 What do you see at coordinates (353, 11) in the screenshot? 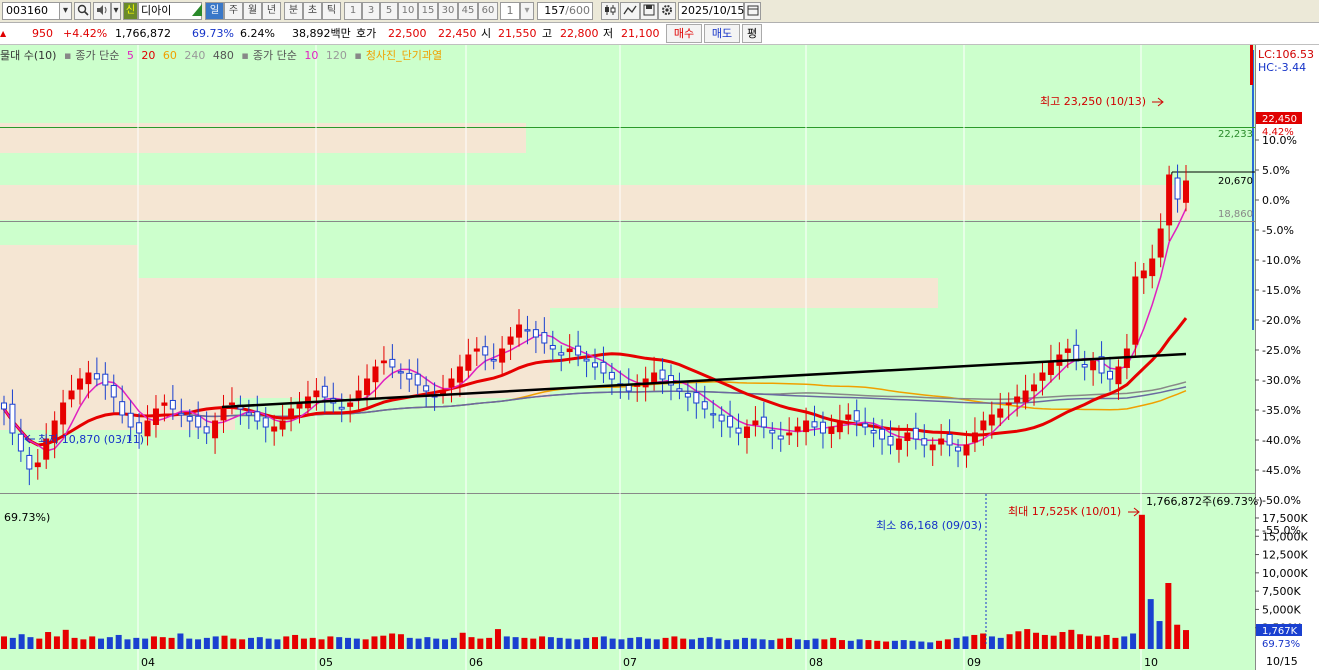
I see `interval-1: 1` at bounding box center [353, 11].